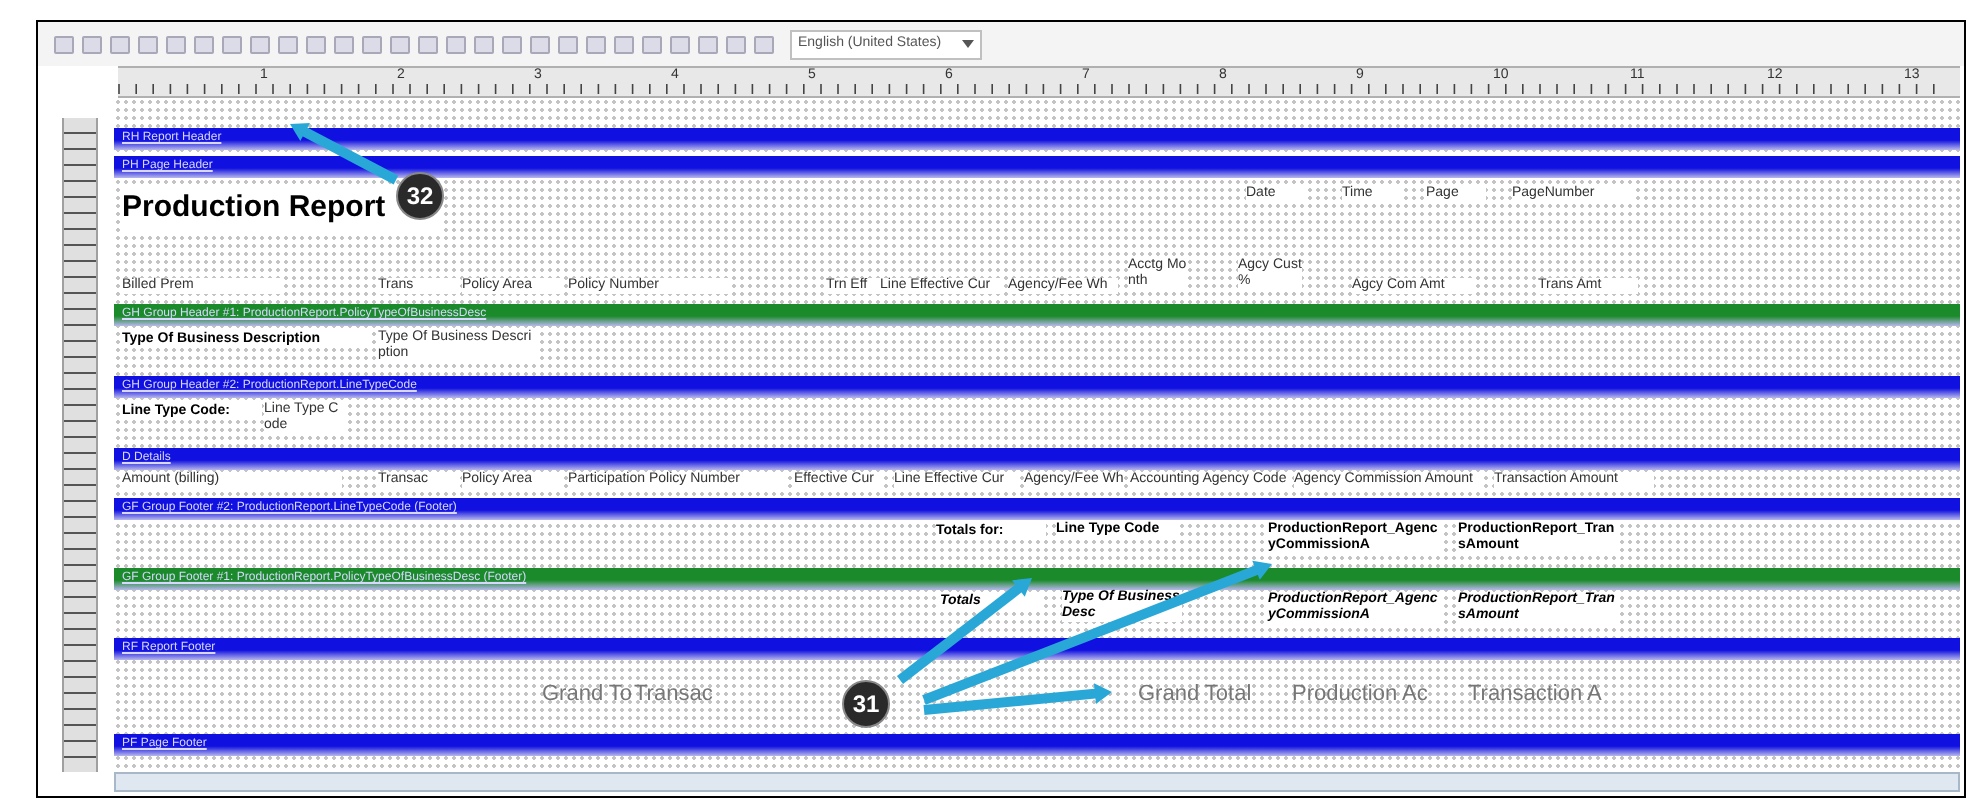 The height and width of the screenshot is (800, 1970). I want to click on report-field: Production Ac, so click(1372, 694).